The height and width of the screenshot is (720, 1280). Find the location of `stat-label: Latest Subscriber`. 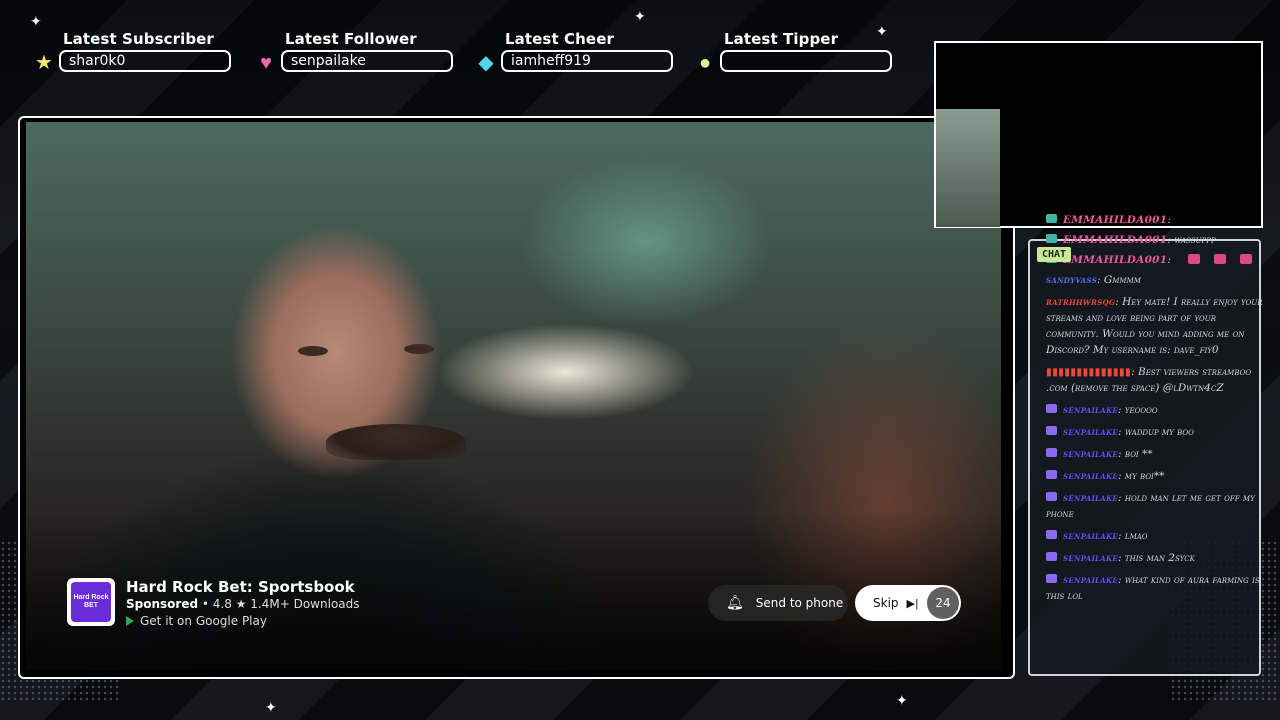

stat-label: Latest Subscriber is located at coordinates (138, 39).